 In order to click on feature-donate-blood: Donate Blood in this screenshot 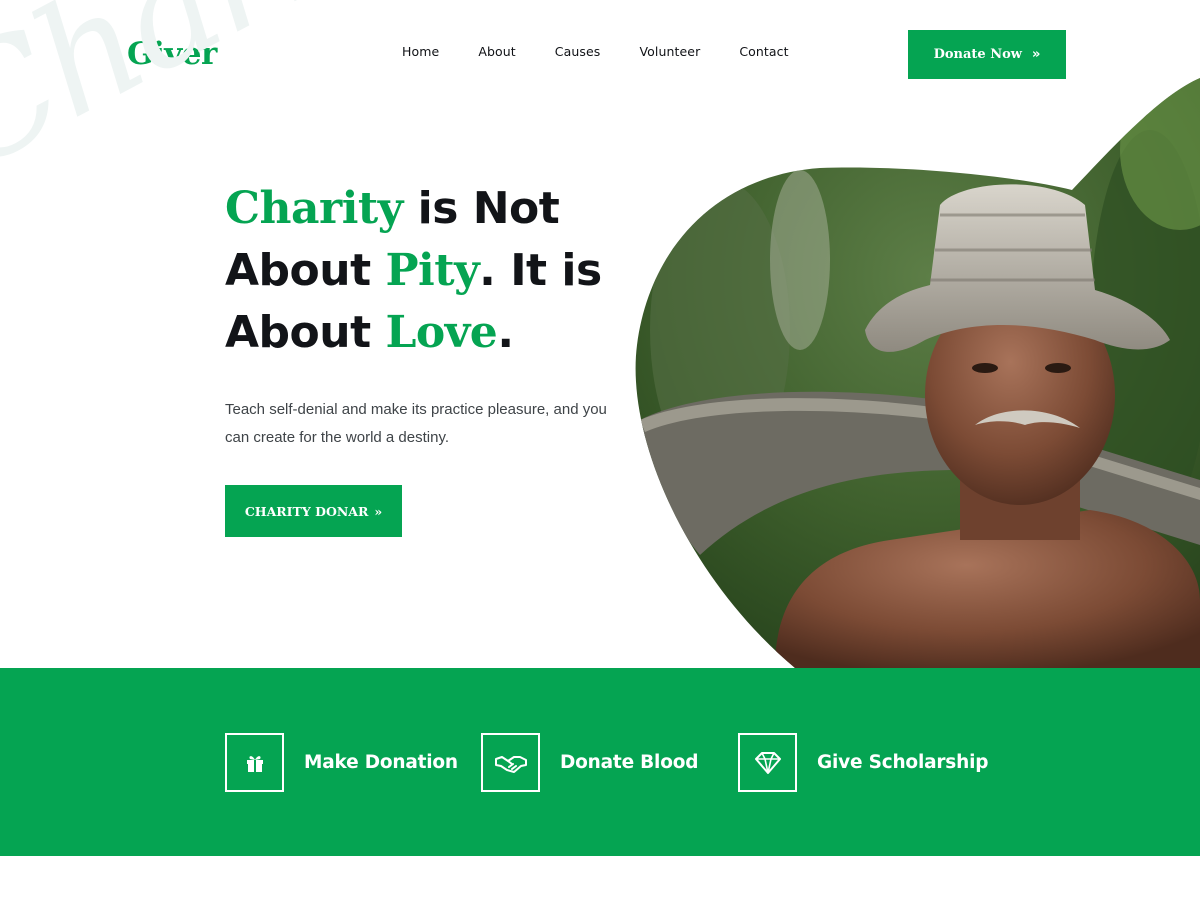, I will do `click(589, 762)`.